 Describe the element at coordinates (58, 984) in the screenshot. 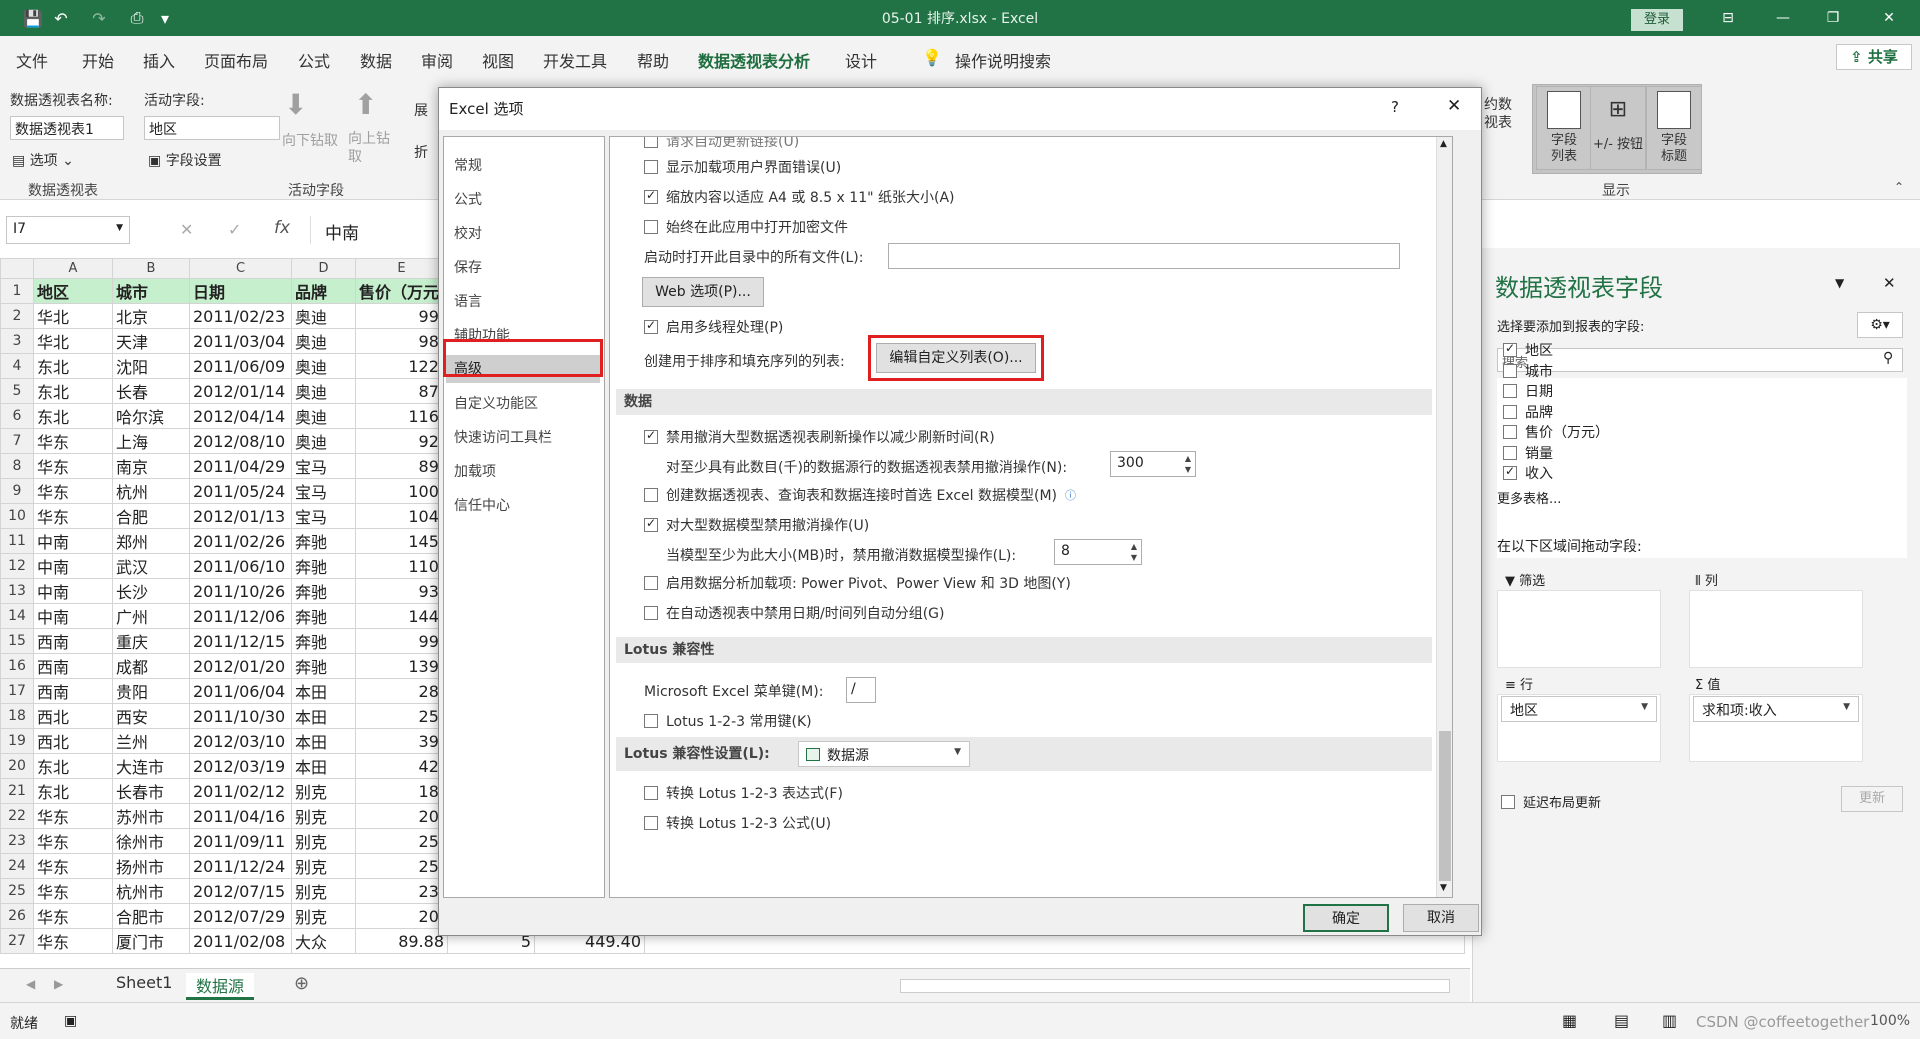

I see `scroll-right-icon: ▶` at that location.